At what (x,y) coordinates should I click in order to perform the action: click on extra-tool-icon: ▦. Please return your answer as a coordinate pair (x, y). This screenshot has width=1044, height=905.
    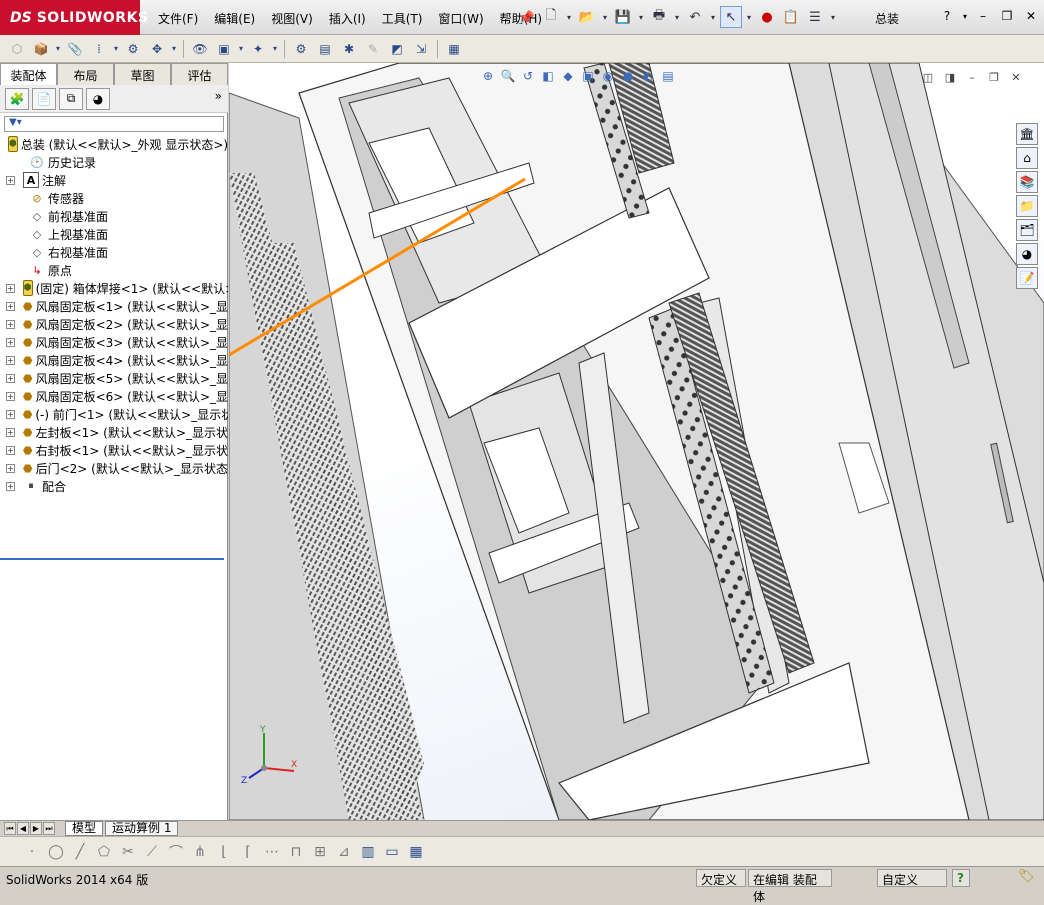
    Looking at the image, I should click on (454, 49).